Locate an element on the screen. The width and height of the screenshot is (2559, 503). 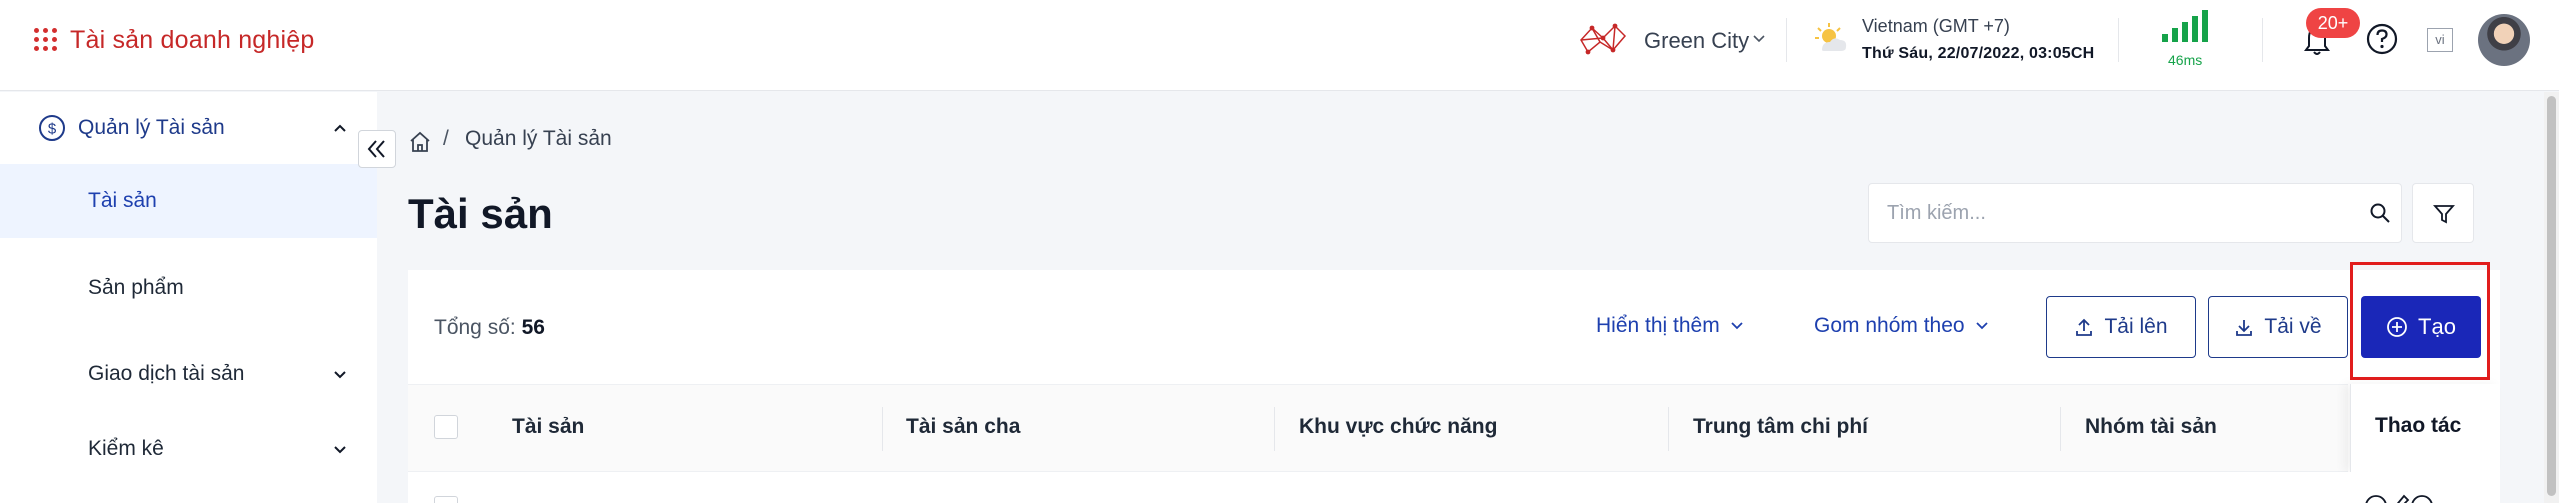
row-action-icons is located at coordinates (2399, 496).